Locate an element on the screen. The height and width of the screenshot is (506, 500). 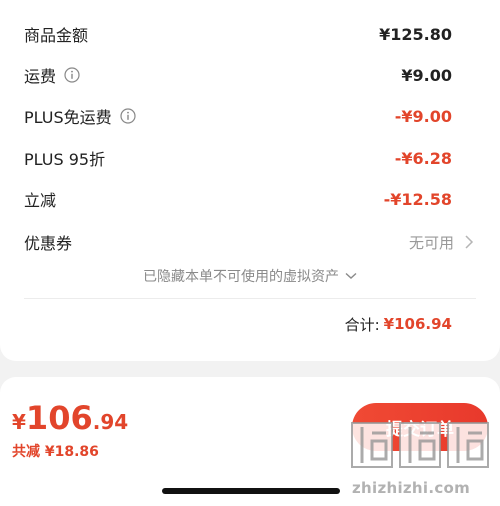
coupon-label: 优惠券 is located at coordinates (48, 243).